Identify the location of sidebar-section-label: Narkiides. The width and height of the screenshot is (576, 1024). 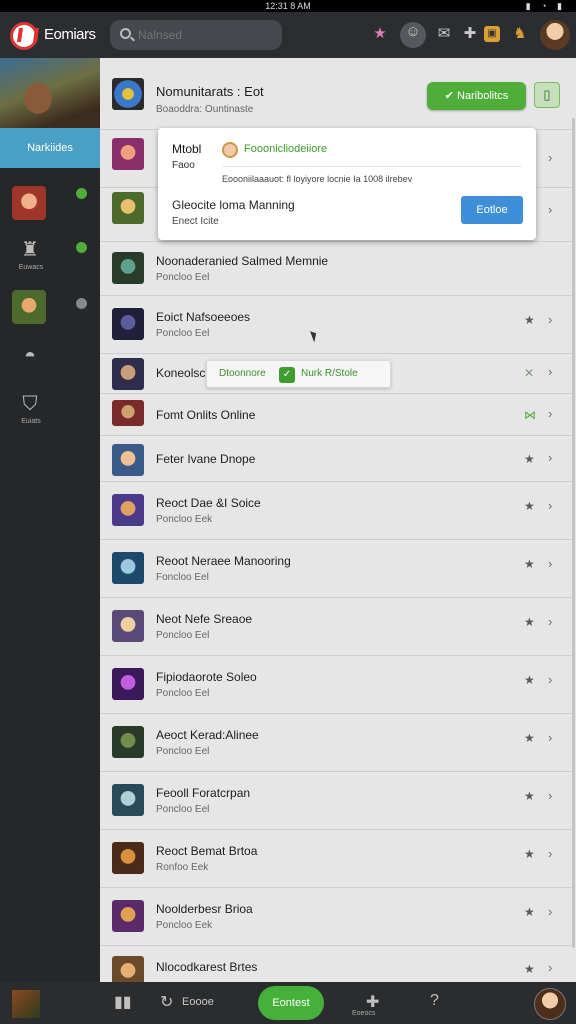
(50, 148).